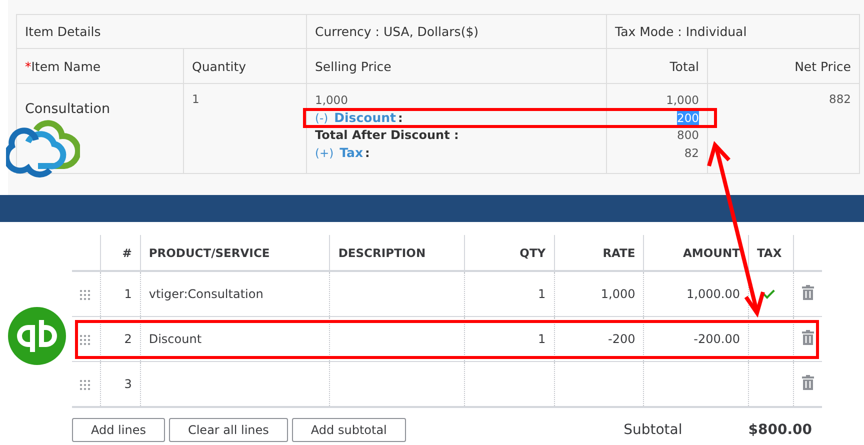 This screenshot has width=864, height=445. Describe the element at coordinates (175, 339) in the screenshot. I see `product-name: Discount` at that location.